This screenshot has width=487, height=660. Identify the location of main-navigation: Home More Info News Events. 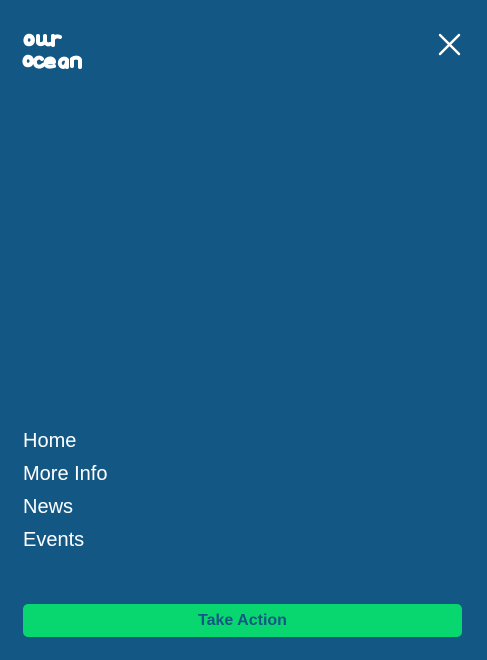
(65, 491).